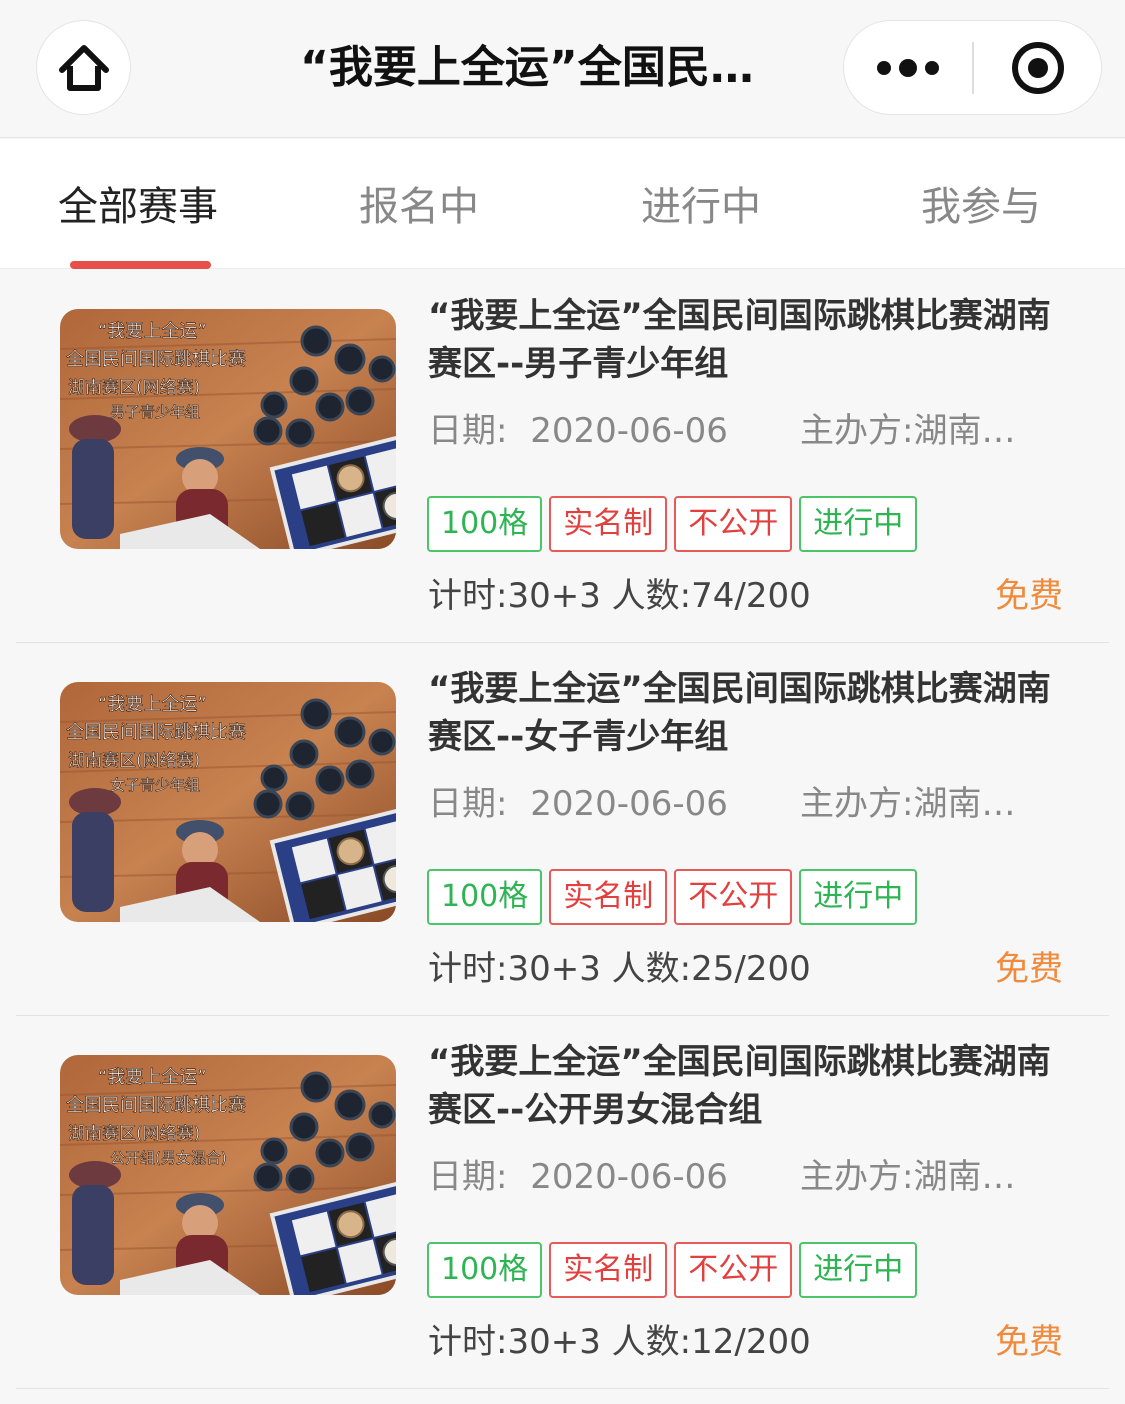  What do you see at coordinates (228, 1175) in the screenshot?
I see `event-poster-image: “我要上全运” 全国民间国际跳棋比赛 湖南赛区(网络赛) 公开组(男女混合)` at bounding box center [228, 1175].